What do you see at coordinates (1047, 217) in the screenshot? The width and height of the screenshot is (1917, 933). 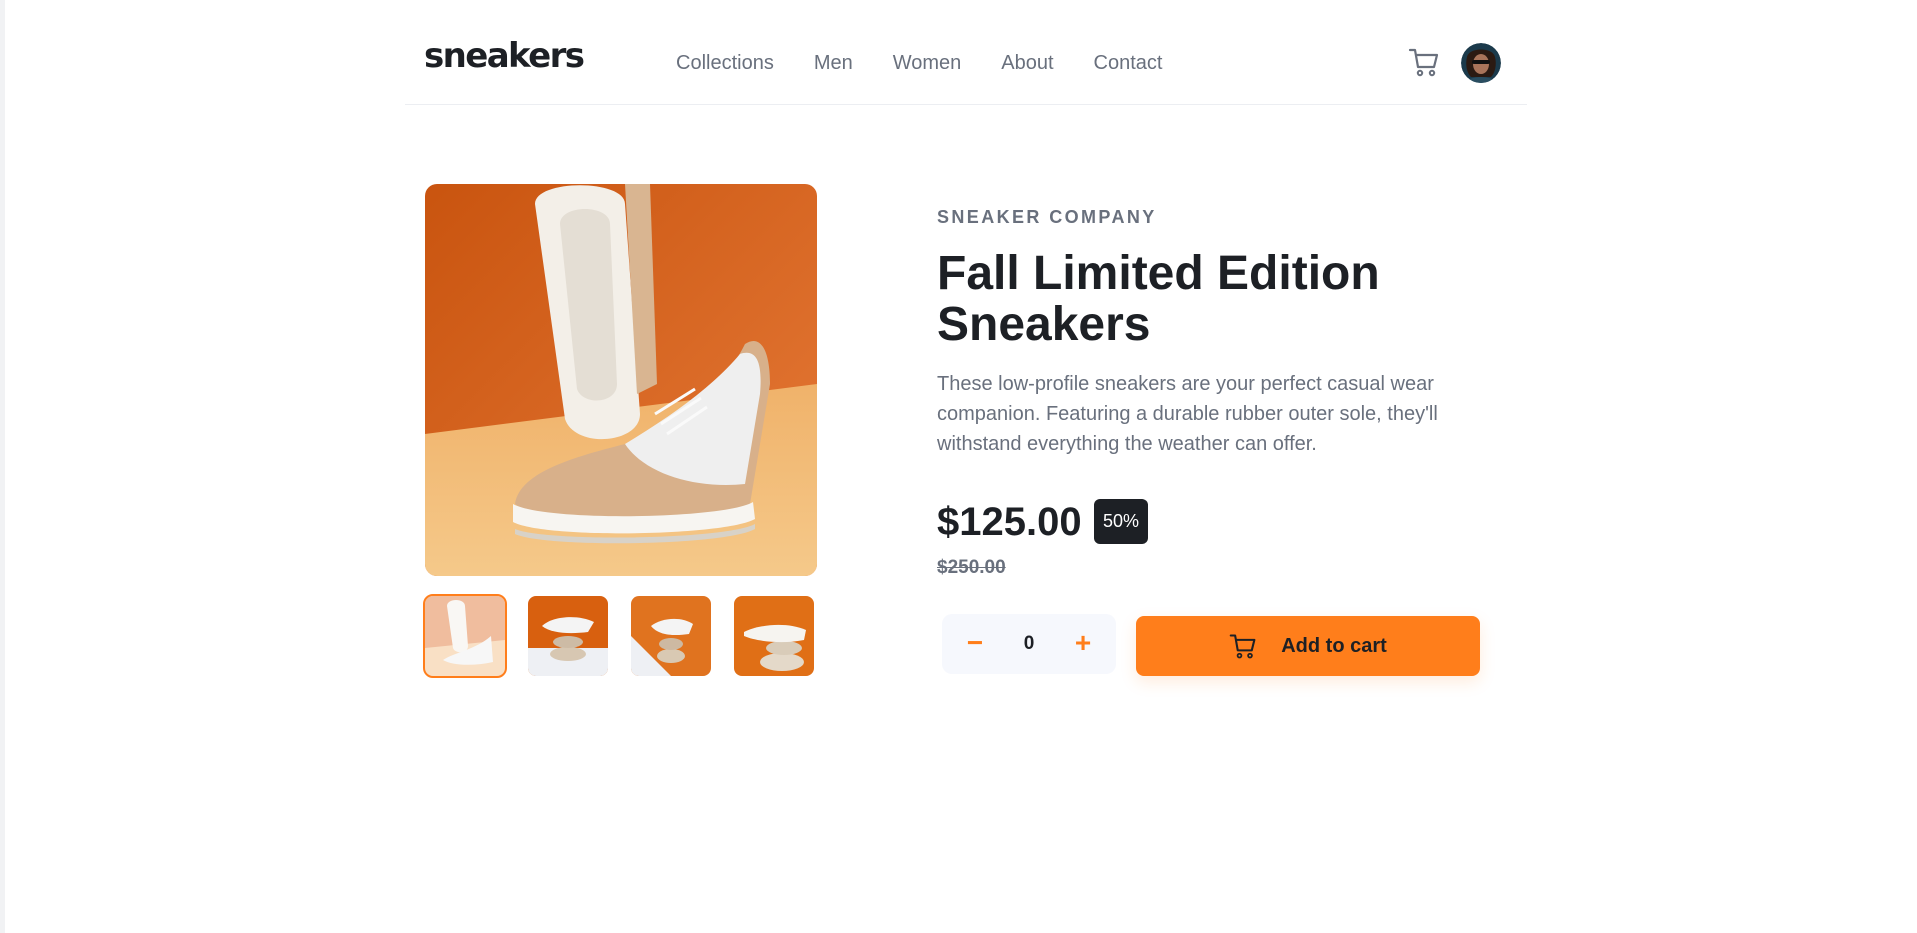 I see `company-name: SNEAKER COMPANY` at bounding box center [1047, 217].